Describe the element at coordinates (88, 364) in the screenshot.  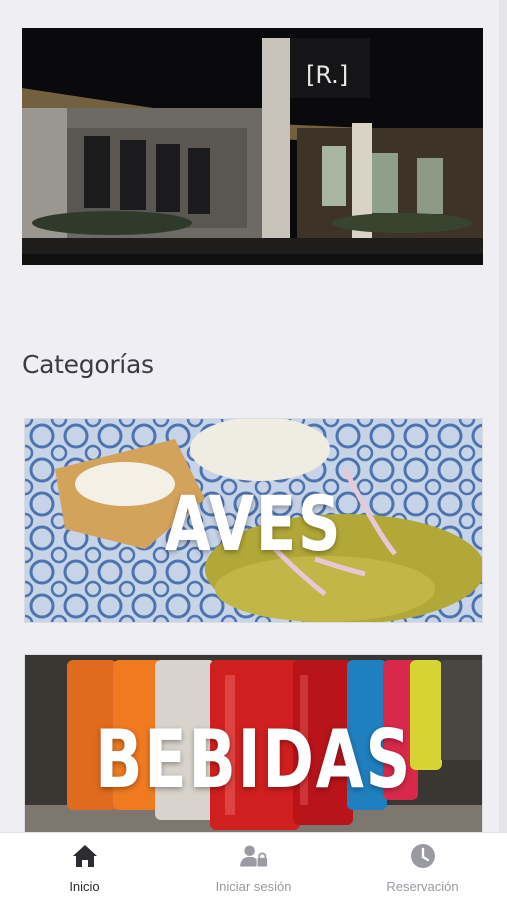
I see `categories-title: Categorías` at that location.